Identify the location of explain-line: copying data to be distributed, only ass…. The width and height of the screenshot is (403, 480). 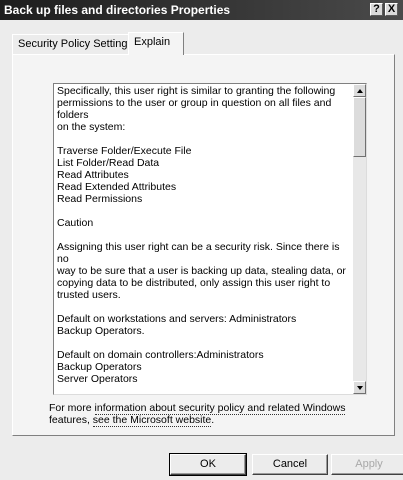
(194, 283).